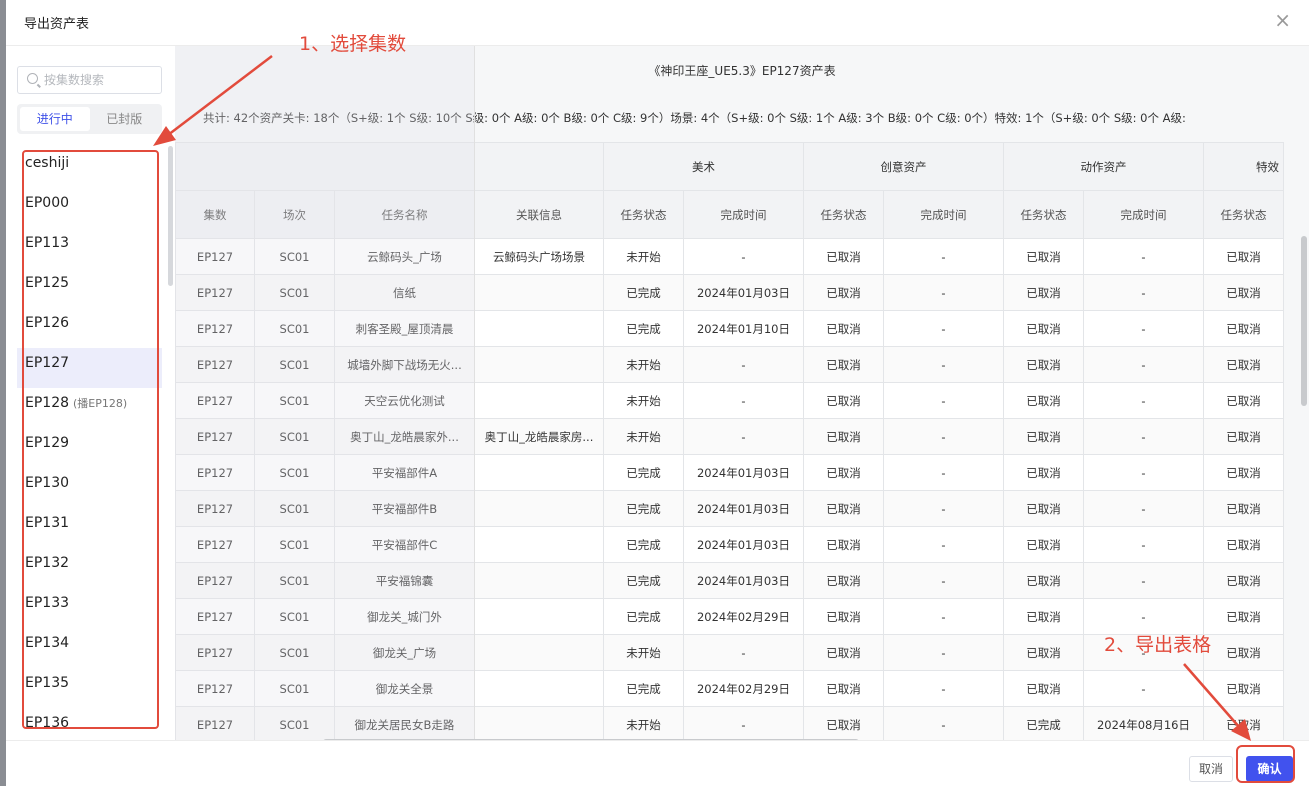  Describe the element at coordinates (404, 292) in the screenshot. I see `table-cell: 信纸` at that location.